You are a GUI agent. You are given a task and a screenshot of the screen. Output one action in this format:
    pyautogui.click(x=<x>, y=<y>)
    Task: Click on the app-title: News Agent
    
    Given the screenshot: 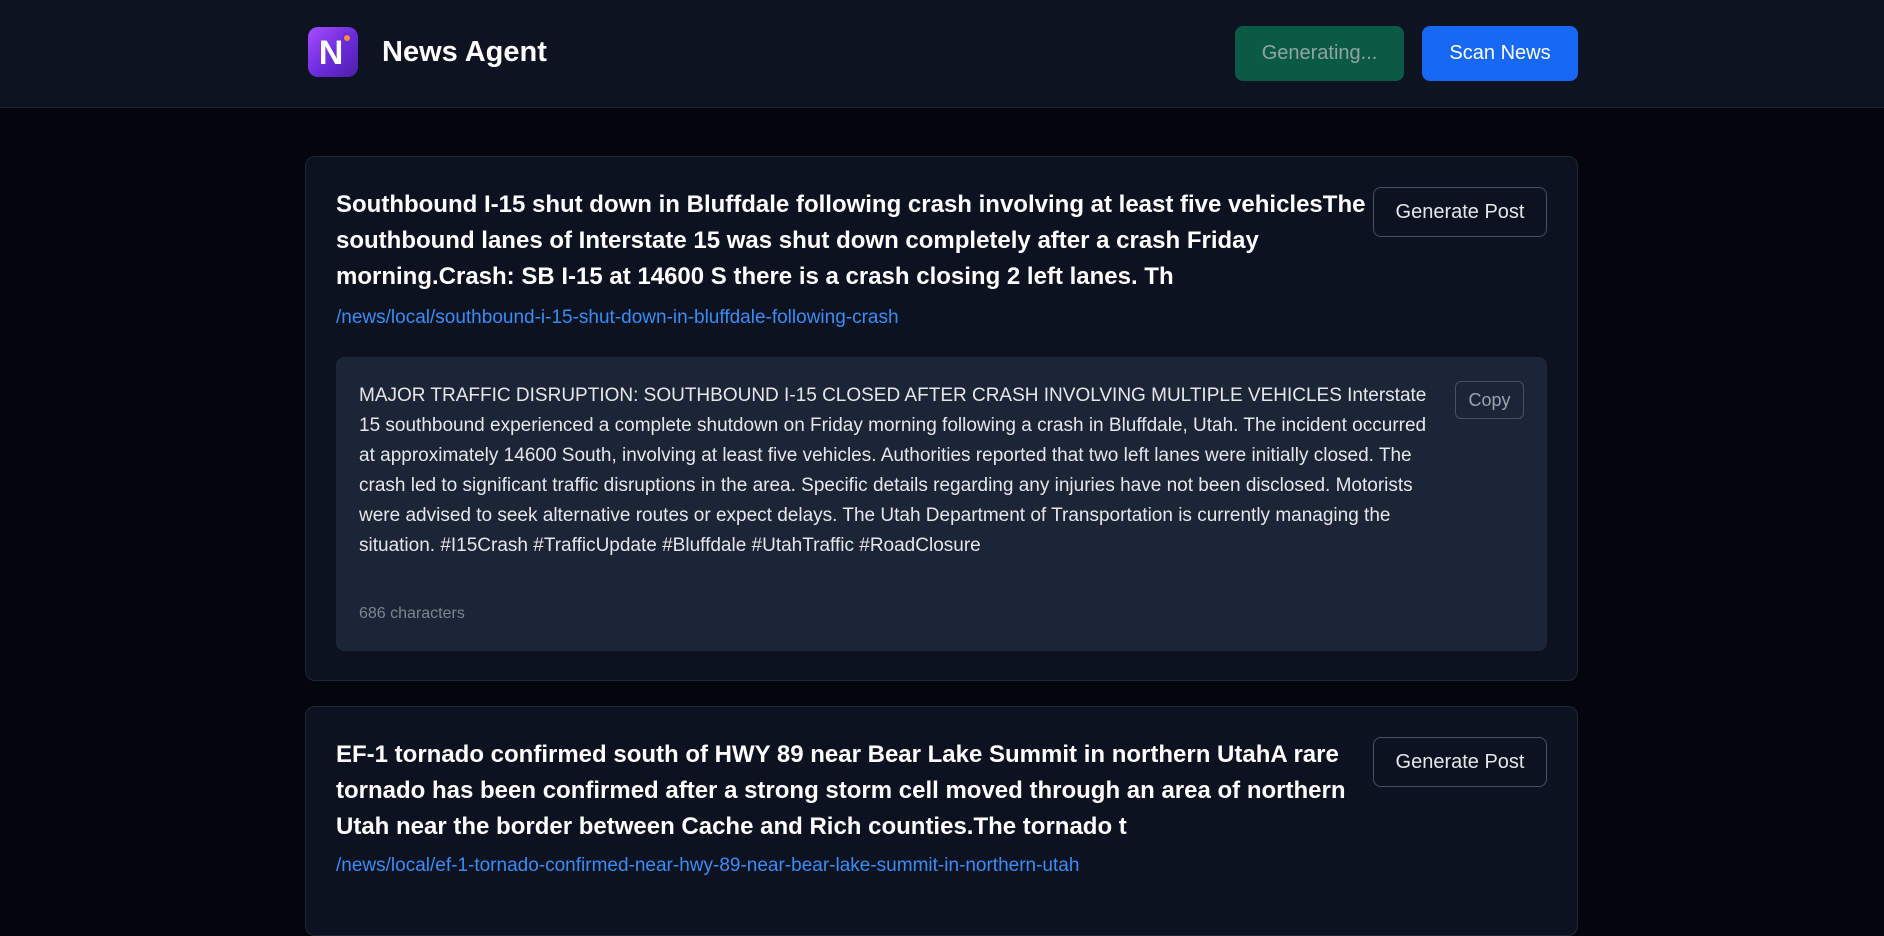 What is the action you would take?
    pyautogui.click(x=464, y=51)
    